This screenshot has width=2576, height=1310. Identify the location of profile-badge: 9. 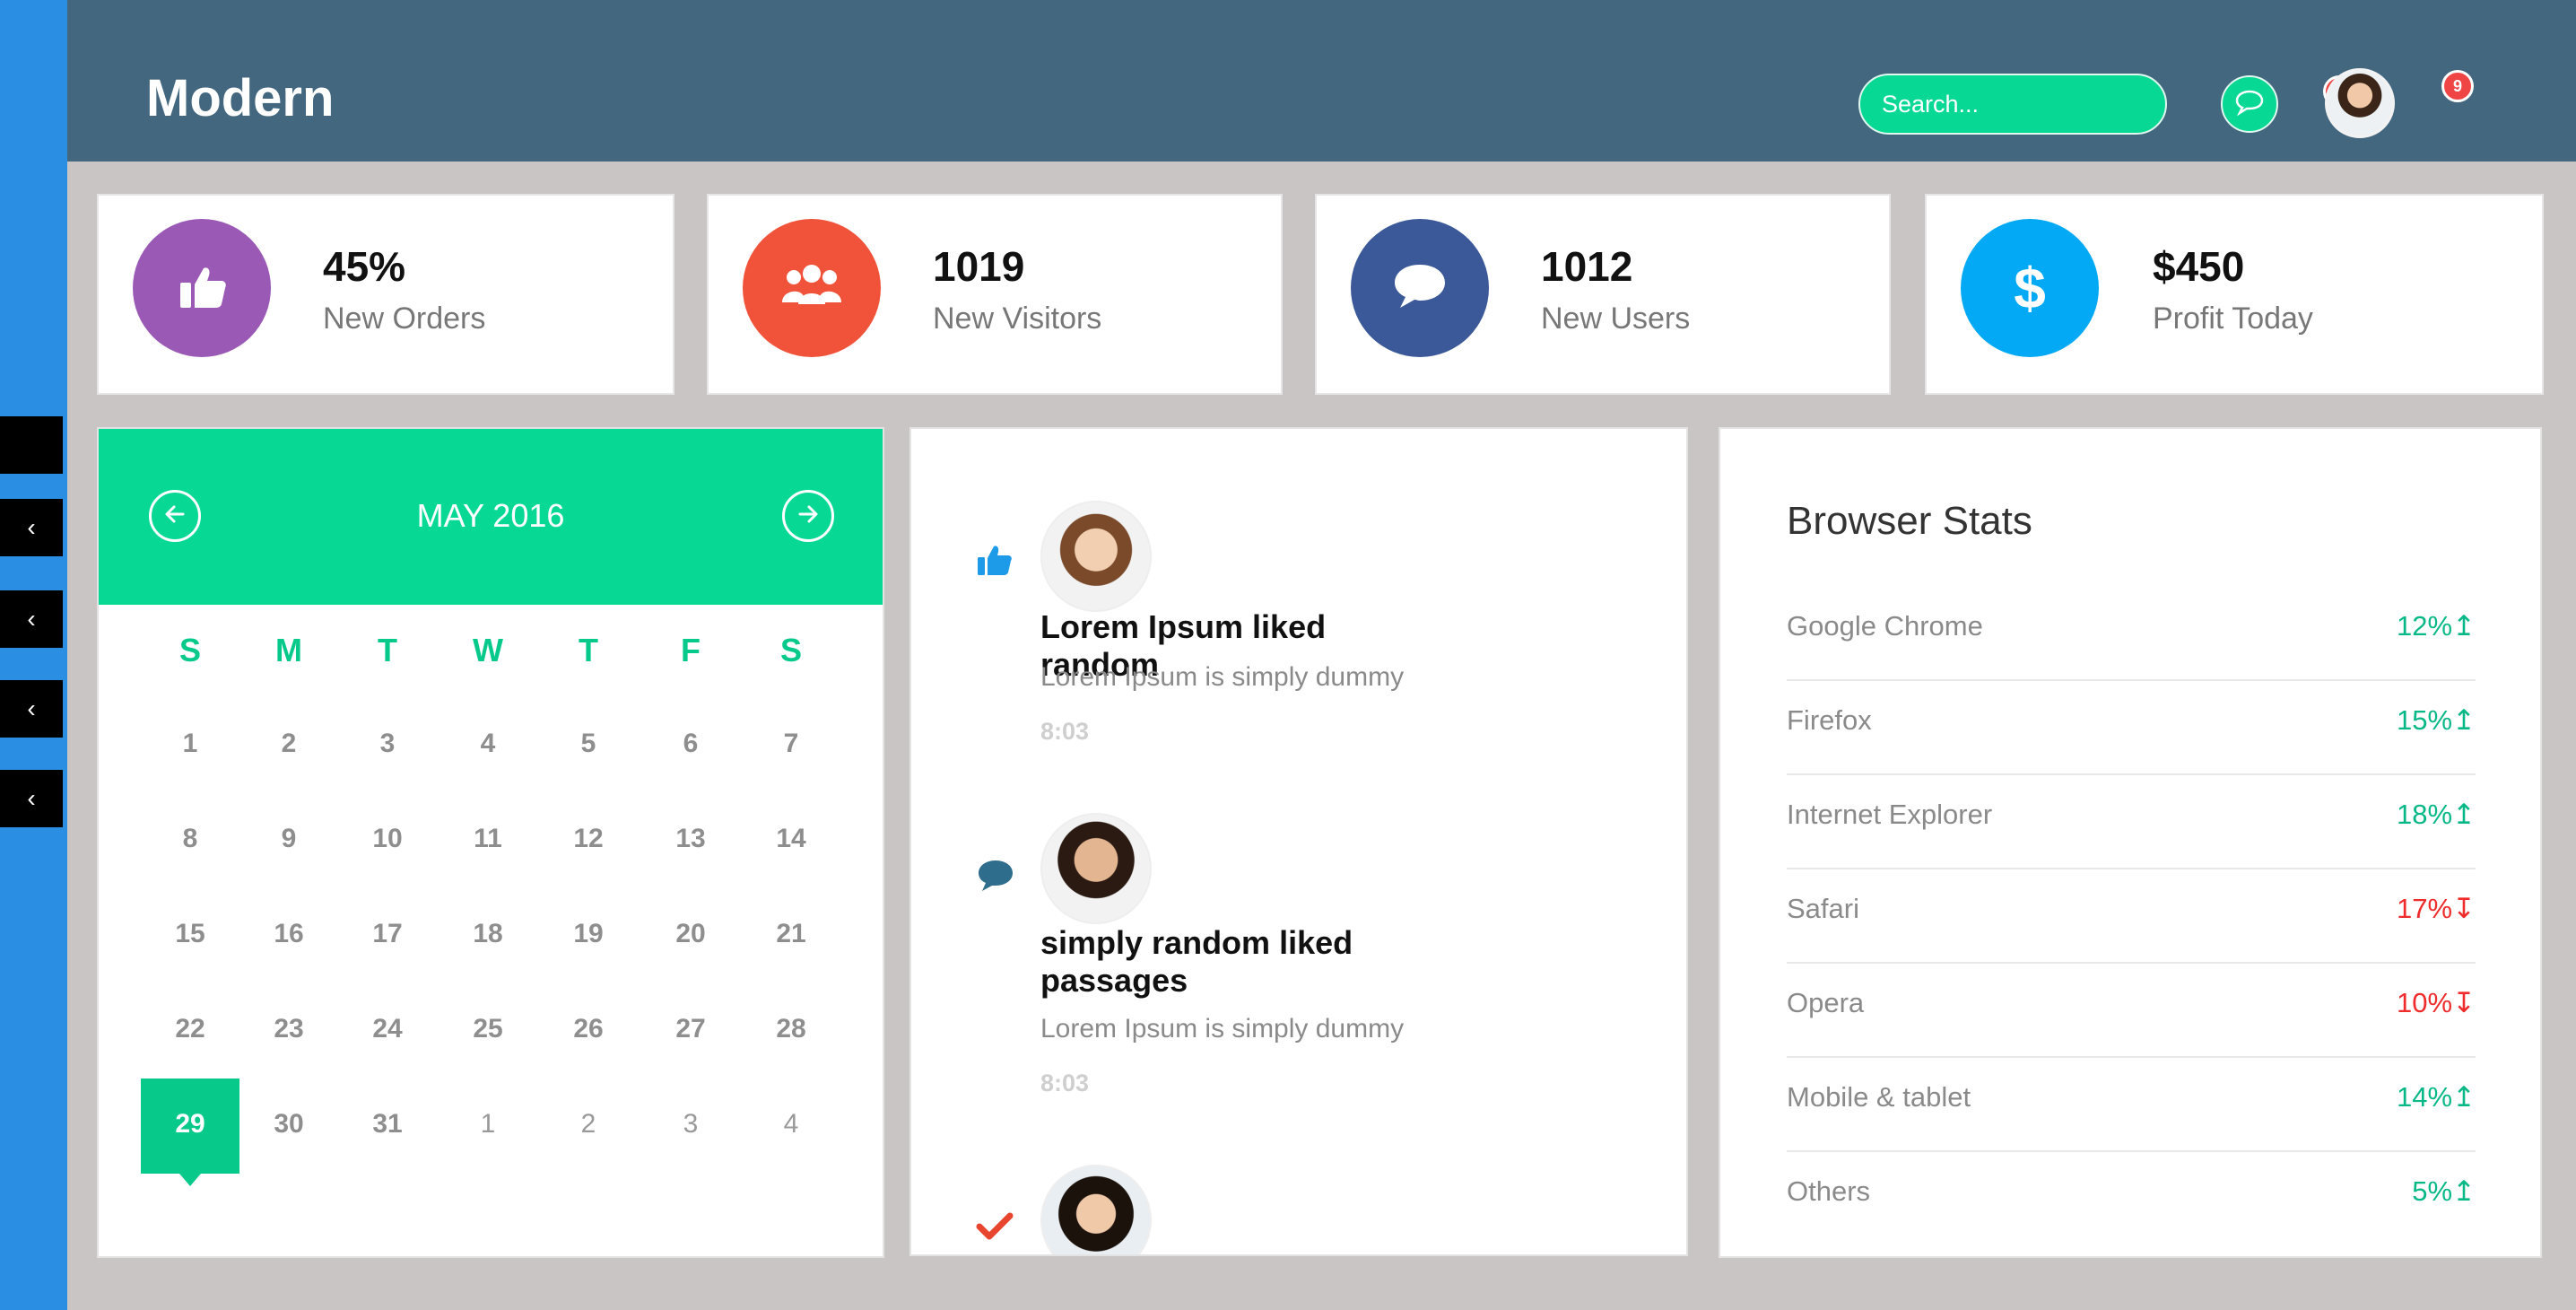
(2457, 86).